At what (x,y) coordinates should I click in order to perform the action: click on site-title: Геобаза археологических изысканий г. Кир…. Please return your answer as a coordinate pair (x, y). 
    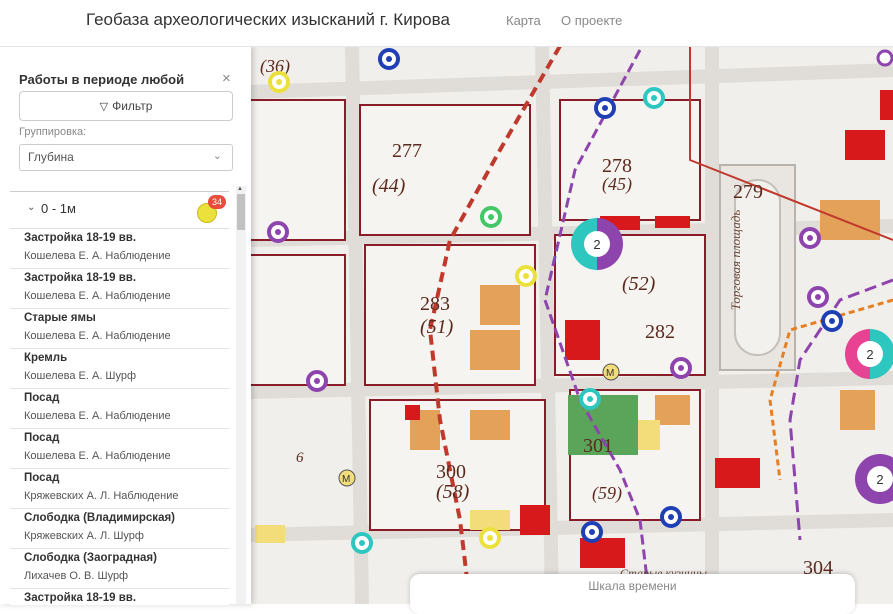
    Looking at the image, I should click on (268, 20).